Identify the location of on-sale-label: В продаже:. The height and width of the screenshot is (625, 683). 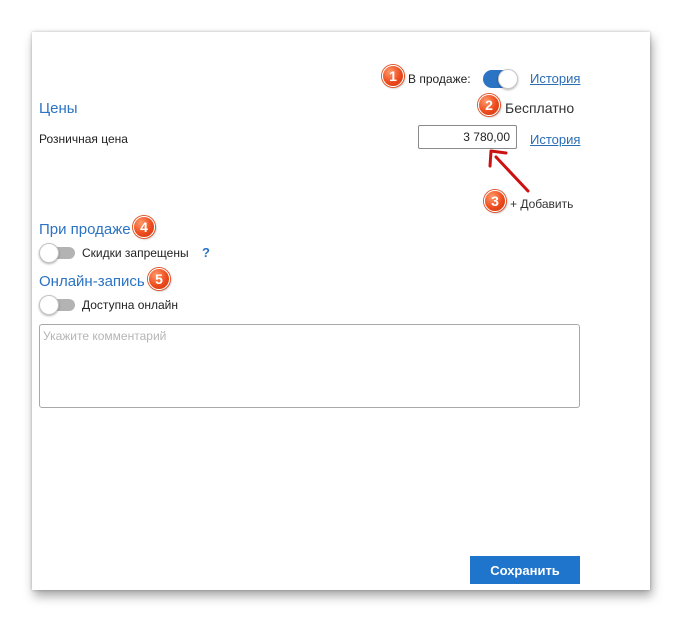
(439, 79).